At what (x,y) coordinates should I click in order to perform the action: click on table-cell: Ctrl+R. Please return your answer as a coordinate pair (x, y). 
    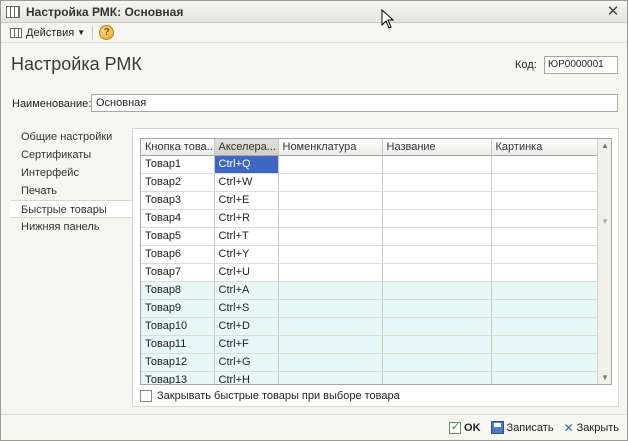
    Looking at the image, I should click on (246, 218).